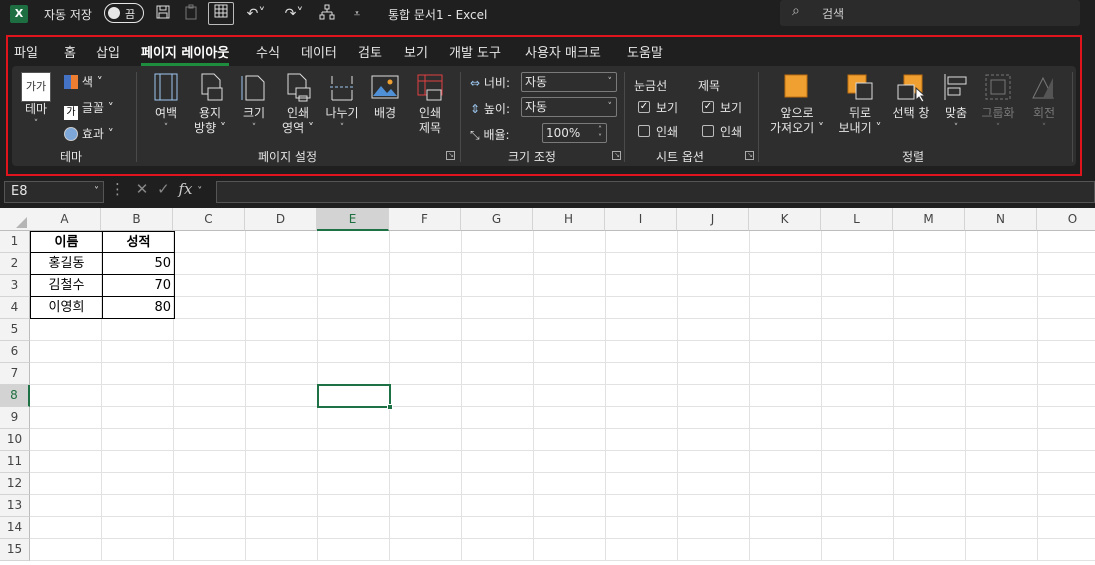 Image resolution: width=1095 pixels, height=565 pixels. Describe the element at coordinates (210, 104) in the screenshot. I see `orientation-button: 용지 방향 ˅` at that location.